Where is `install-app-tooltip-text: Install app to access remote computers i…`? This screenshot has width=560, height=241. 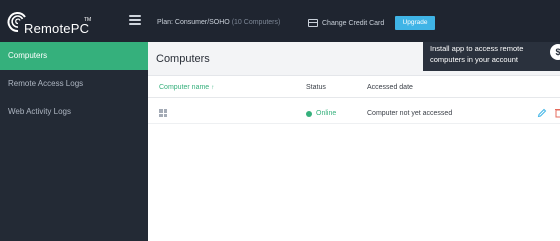
install-app-tooltip-text: Install app to access remote computers i… is located at coordinates (477, 54).